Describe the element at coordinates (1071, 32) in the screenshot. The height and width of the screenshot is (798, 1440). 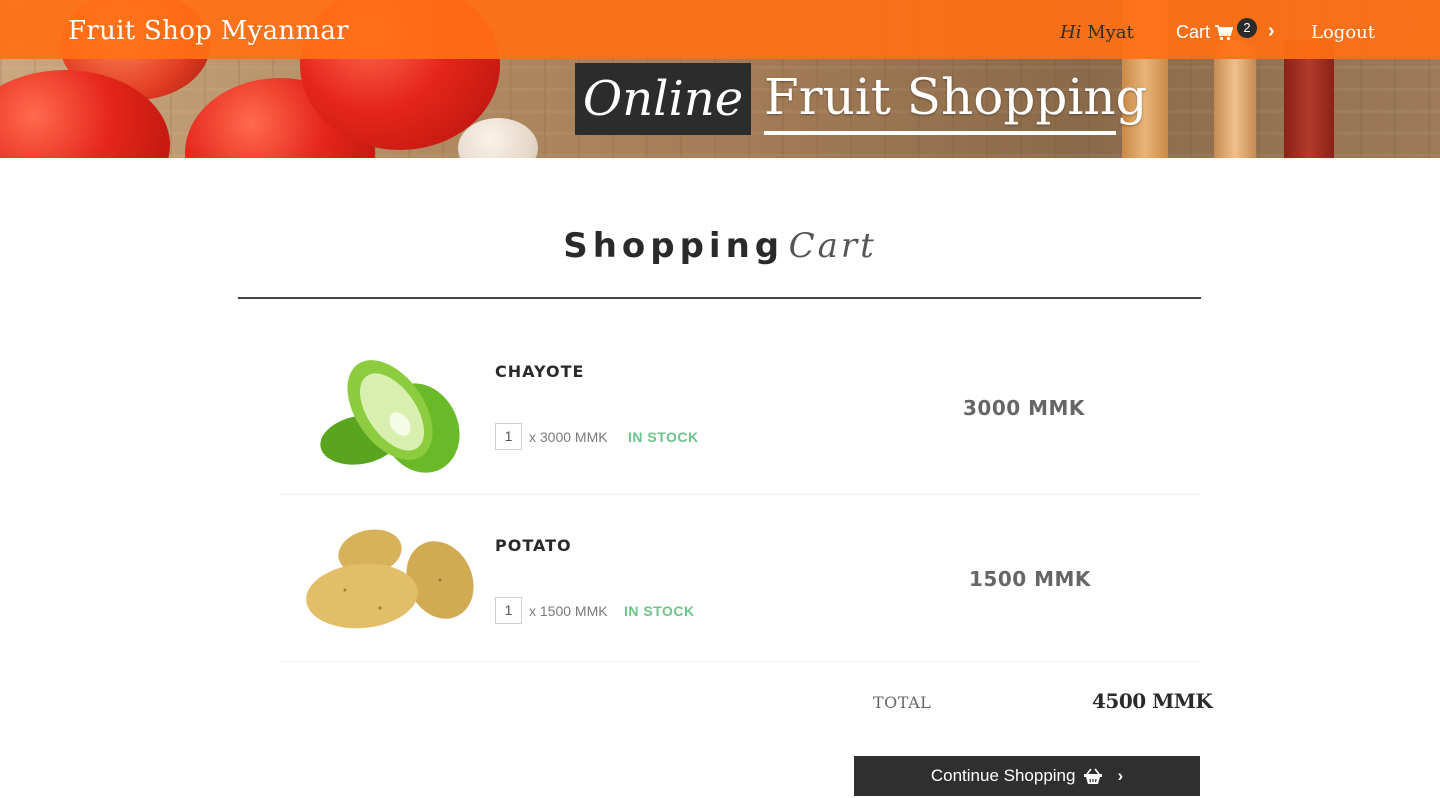
I see `greeting-hi: Hi` at that location.